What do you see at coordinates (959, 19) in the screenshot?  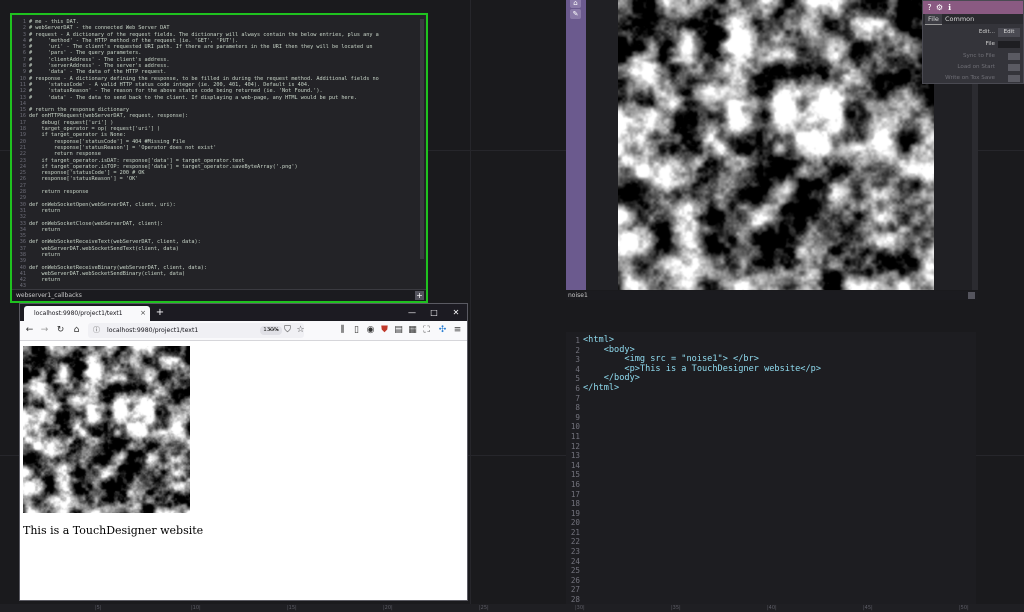 I see `tab-common: Common` at bounding box center [959, 19].